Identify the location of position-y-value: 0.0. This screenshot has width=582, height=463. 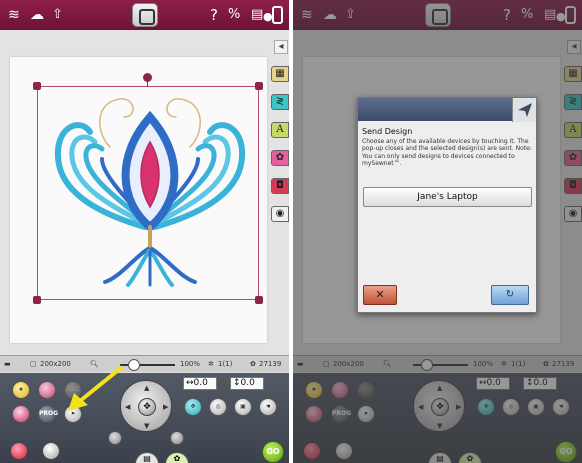
(247, 383).